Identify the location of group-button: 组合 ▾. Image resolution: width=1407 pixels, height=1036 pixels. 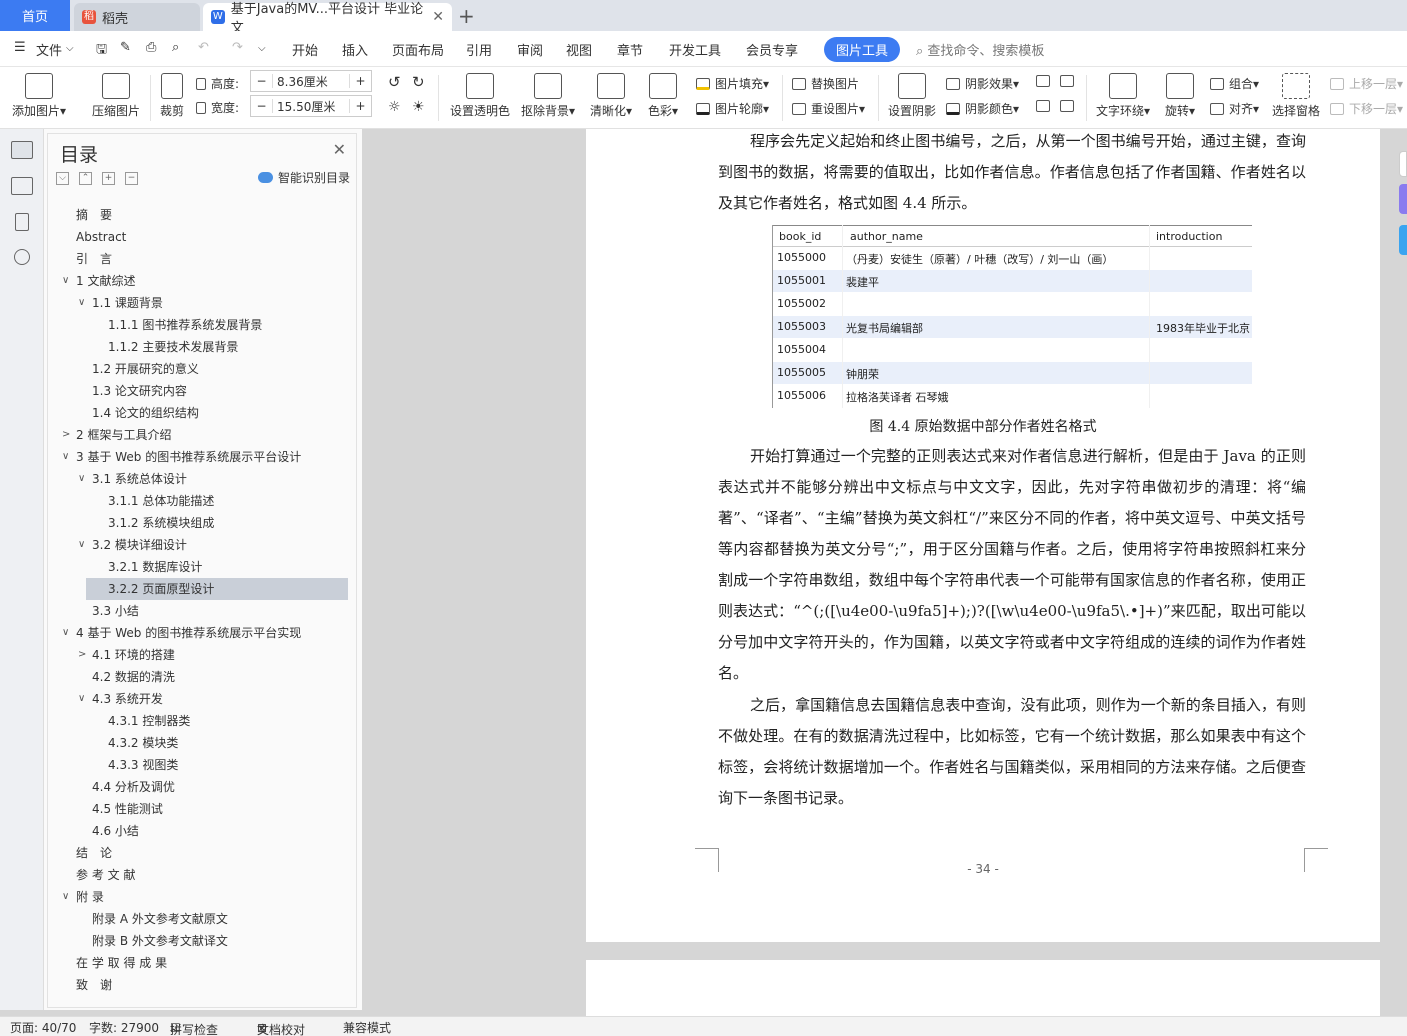
(1234, 83).